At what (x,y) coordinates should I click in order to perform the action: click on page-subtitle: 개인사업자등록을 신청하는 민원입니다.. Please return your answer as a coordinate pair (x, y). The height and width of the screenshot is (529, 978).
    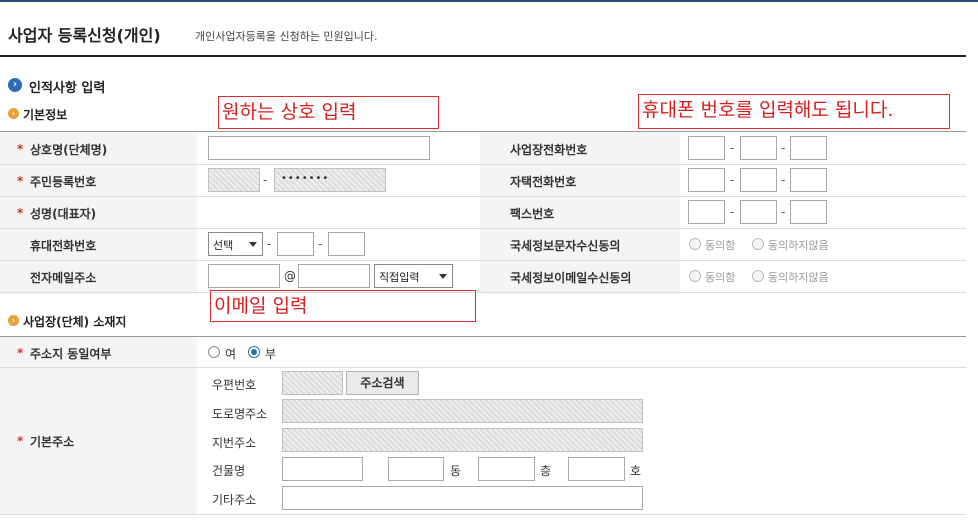
    Looking at the image, I should click on (286, 36).